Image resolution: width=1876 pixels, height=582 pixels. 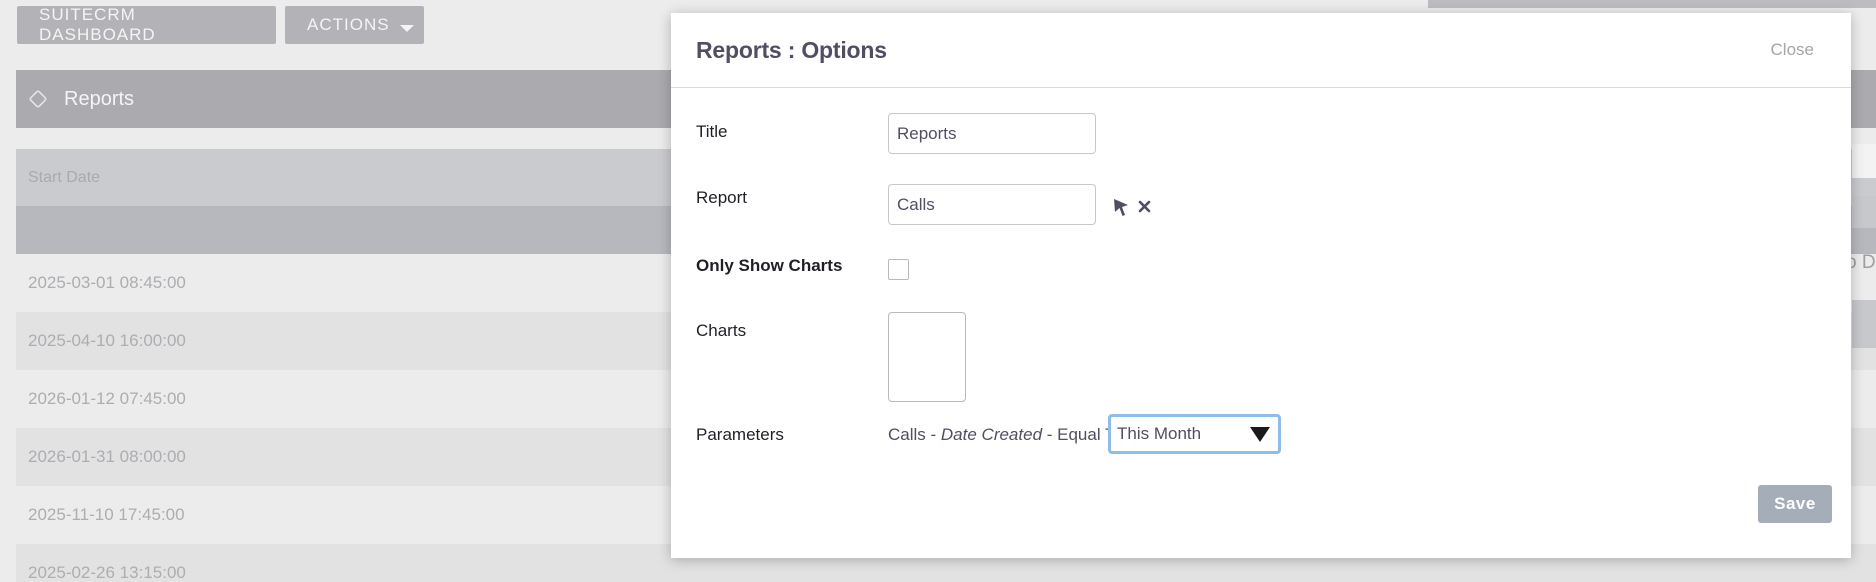 I want to click on cell-start-date: 2025-04-10 16:00:00, so click(x=107, y=340).